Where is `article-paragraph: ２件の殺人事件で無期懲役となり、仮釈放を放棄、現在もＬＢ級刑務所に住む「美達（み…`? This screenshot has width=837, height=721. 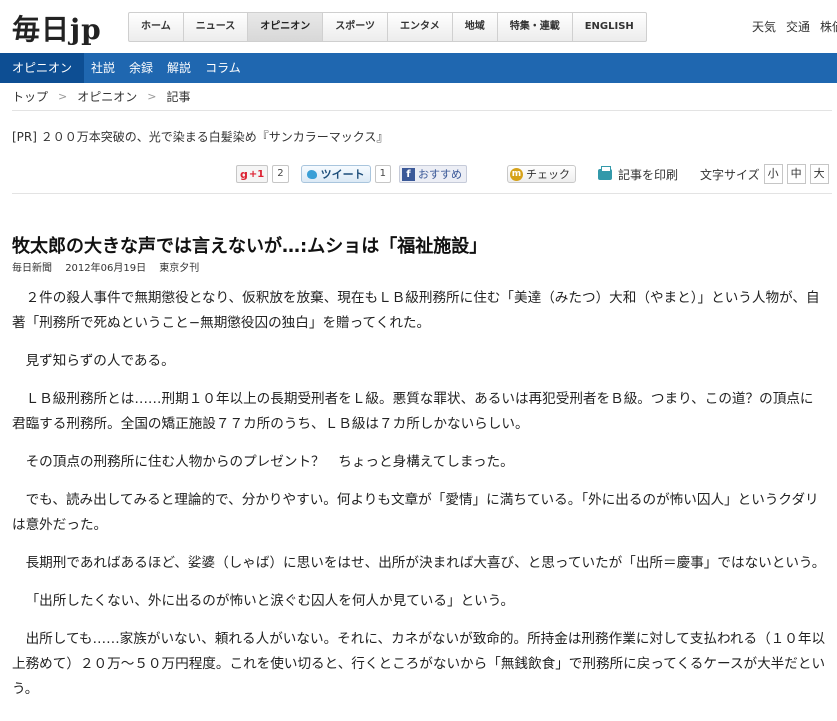
article-paragraph: ２件の殺人事件で無期懲役となり、仮釈放を放棄、現在もＬＢ級刑務所に住む「美達（み… is located at coordinates (416, 310).